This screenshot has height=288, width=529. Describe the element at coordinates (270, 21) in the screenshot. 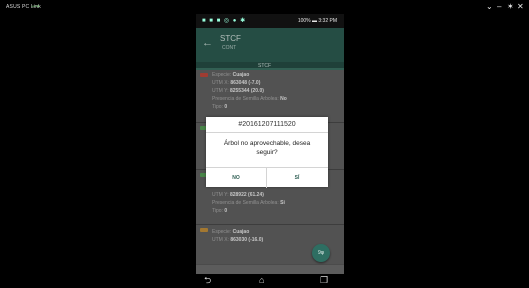

I see `android-status-bar: ■ ■ ■ ◎ ● ✱ 100% ▬ 3:32 PM` at that location.